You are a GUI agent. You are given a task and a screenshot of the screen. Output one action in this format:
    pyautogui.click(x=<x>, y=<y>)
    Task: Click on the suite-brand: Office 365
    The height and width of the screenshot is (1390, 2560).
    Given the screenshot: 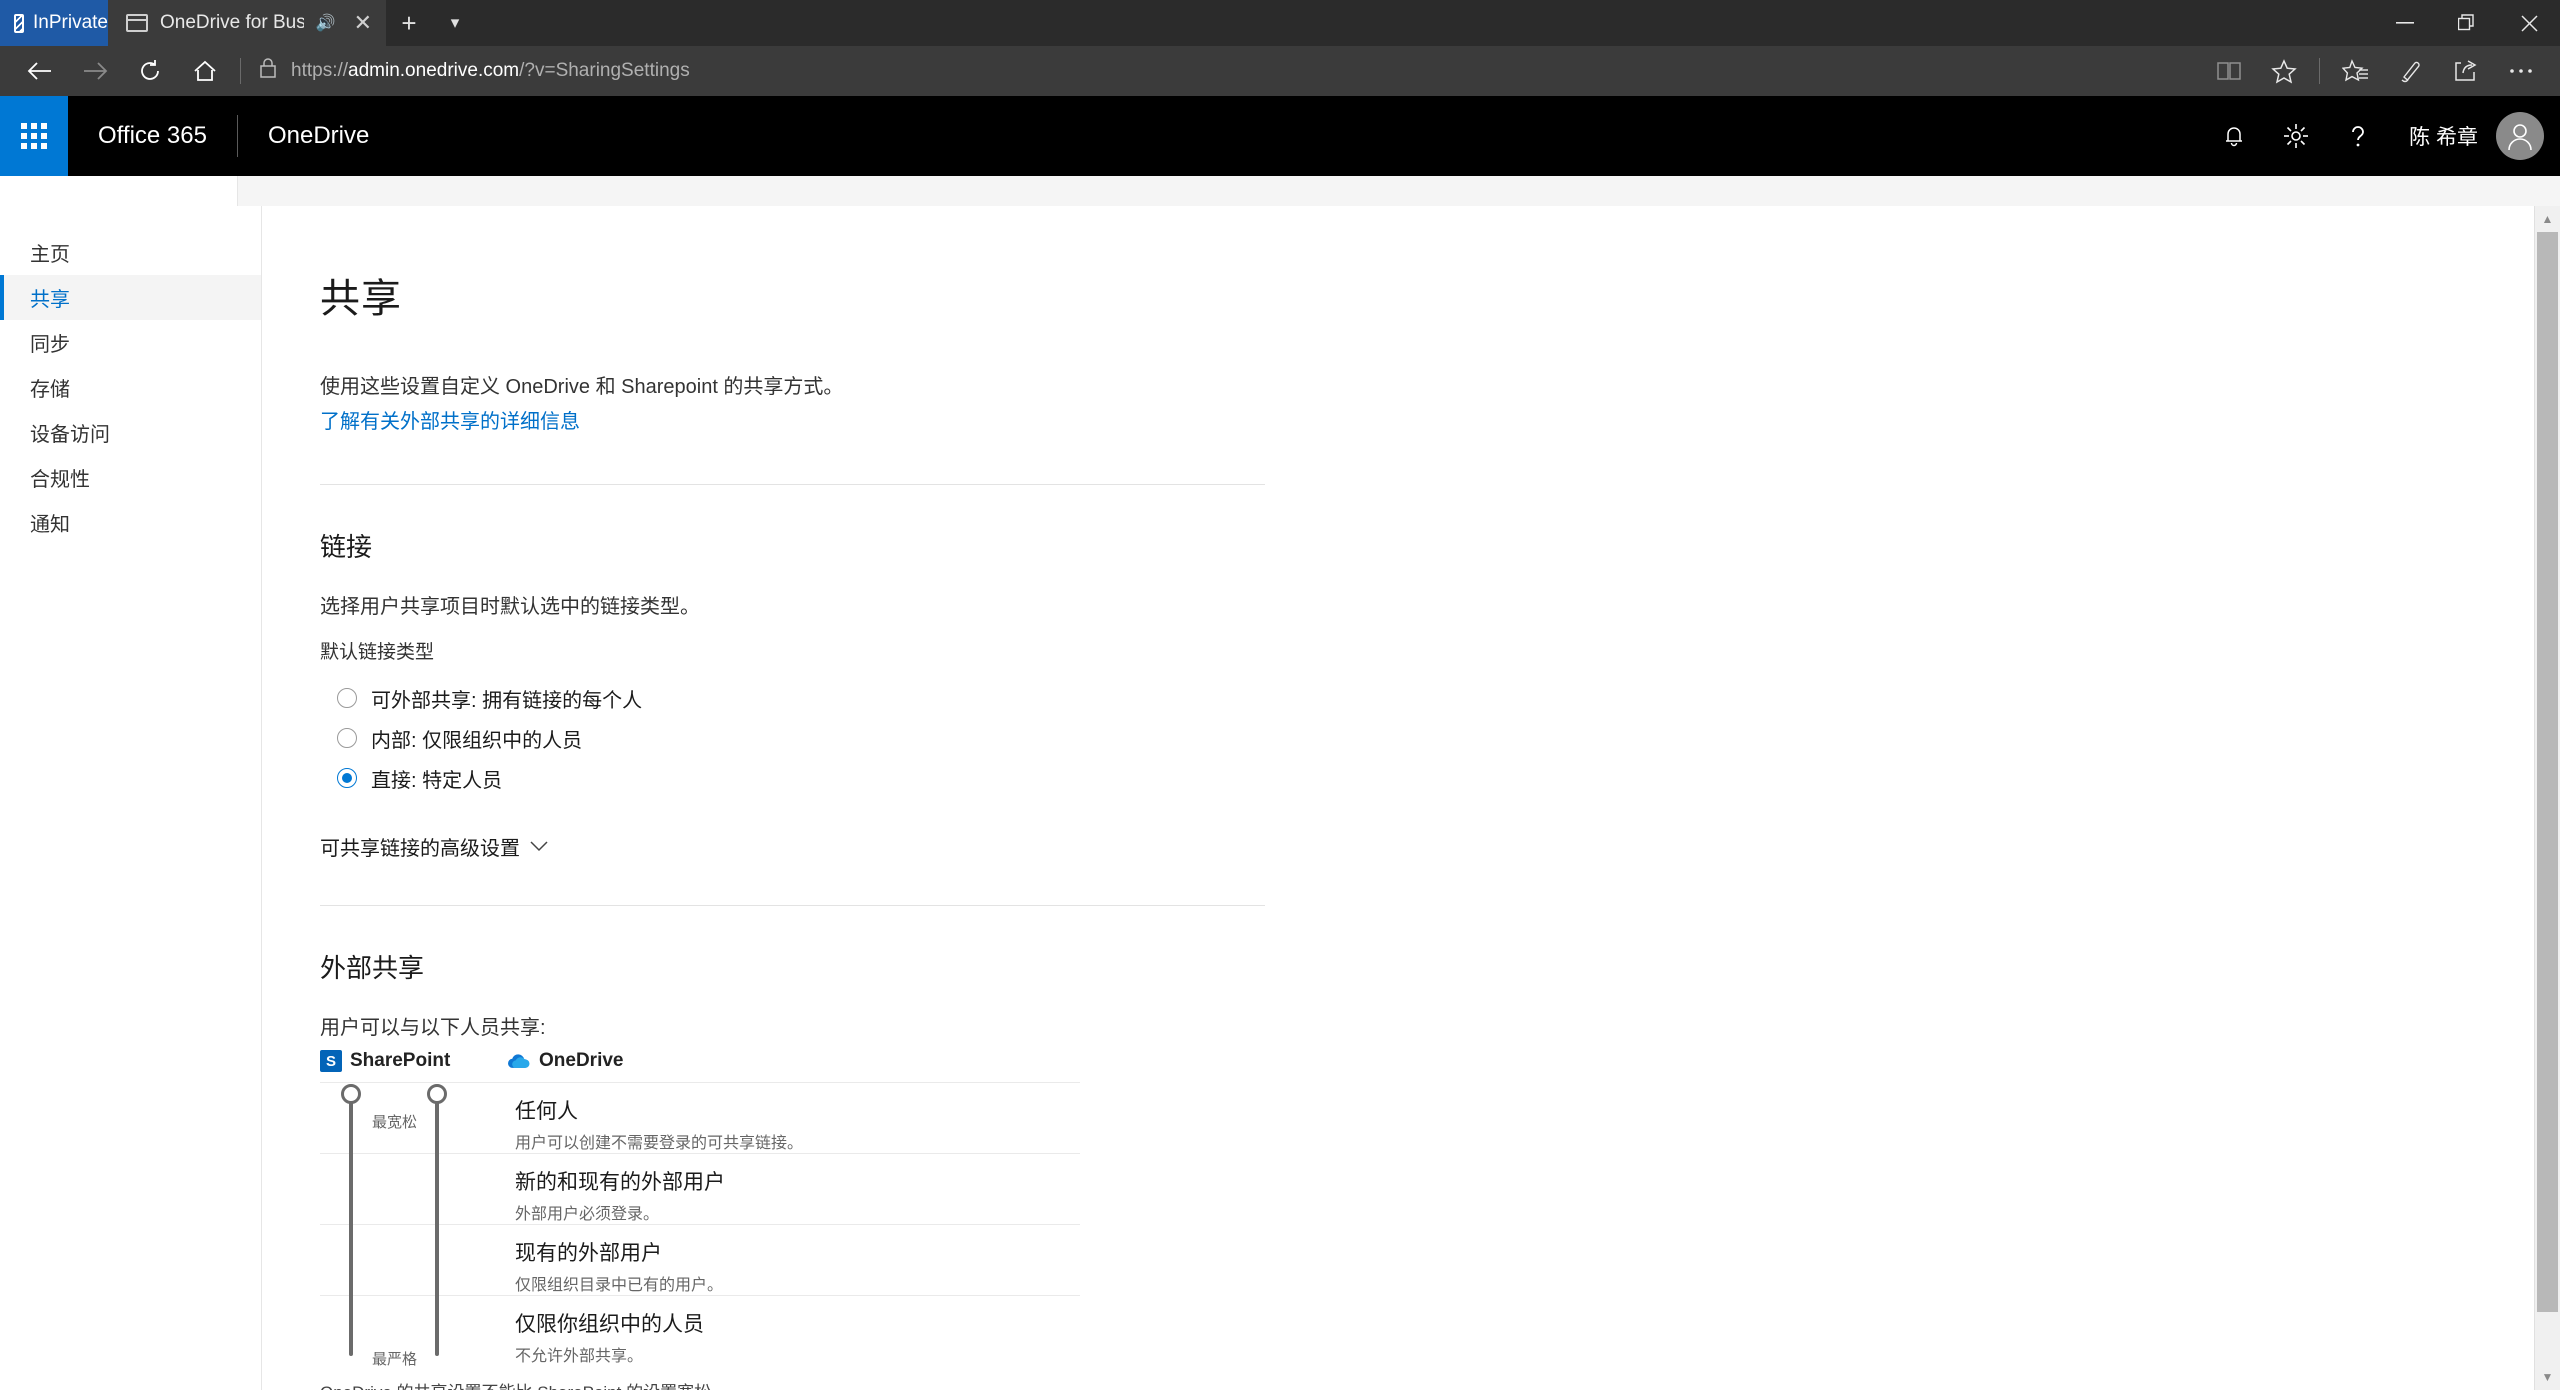 What is the action you would take?
    pyautogui.click(x=152, y=136)
    